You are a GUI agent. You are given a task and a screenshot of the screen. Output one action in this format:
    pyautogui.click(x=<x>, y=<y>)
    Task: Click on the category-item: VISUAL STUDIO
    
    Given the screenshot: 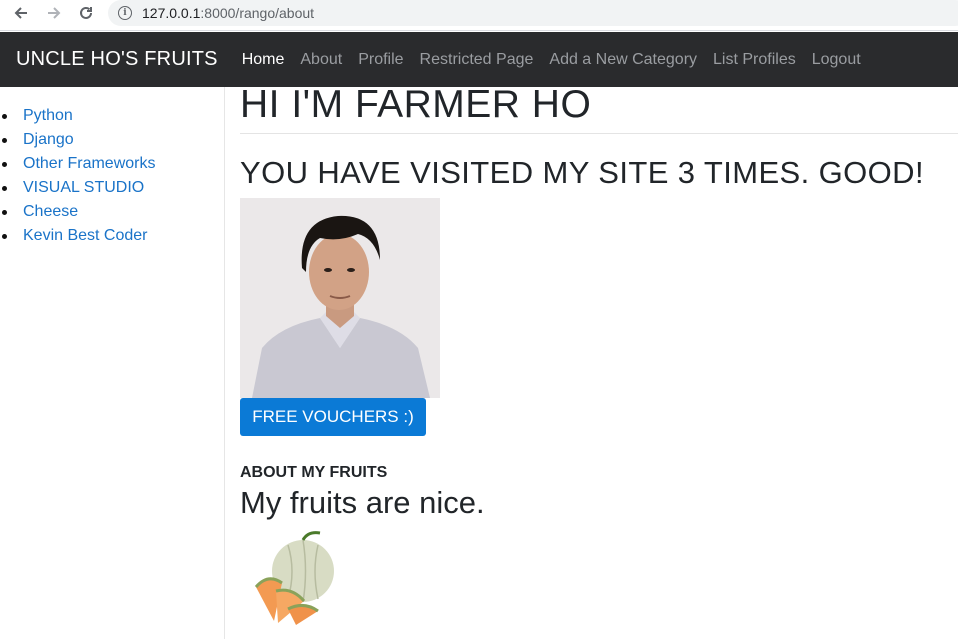 What is the action you would take?
    pyautogui.click(x=112, y=188)
    